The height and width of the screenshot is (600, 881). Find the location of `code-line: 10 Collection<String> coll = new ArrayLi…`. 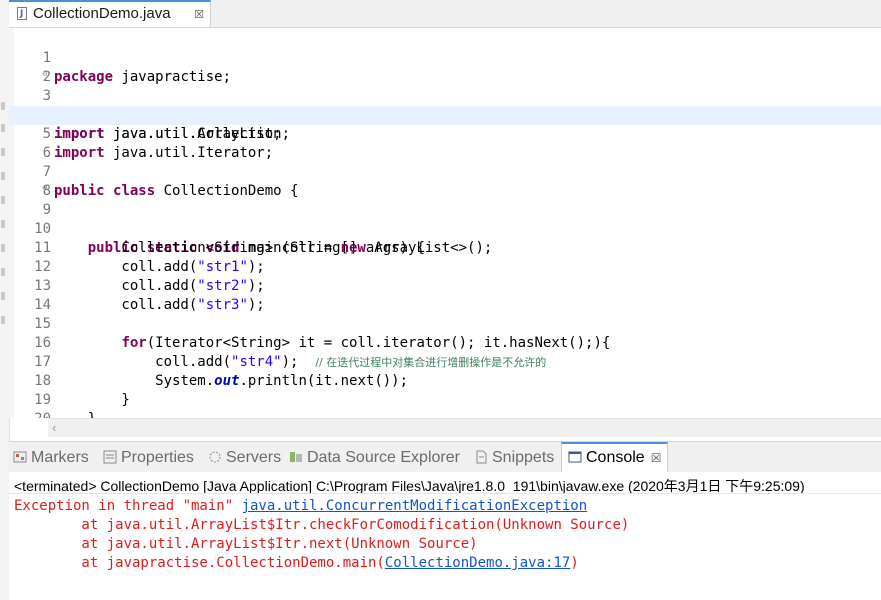

code-line: 10 Collection<String> coll = new ArrayLi… is located at coordinates (445, 228).